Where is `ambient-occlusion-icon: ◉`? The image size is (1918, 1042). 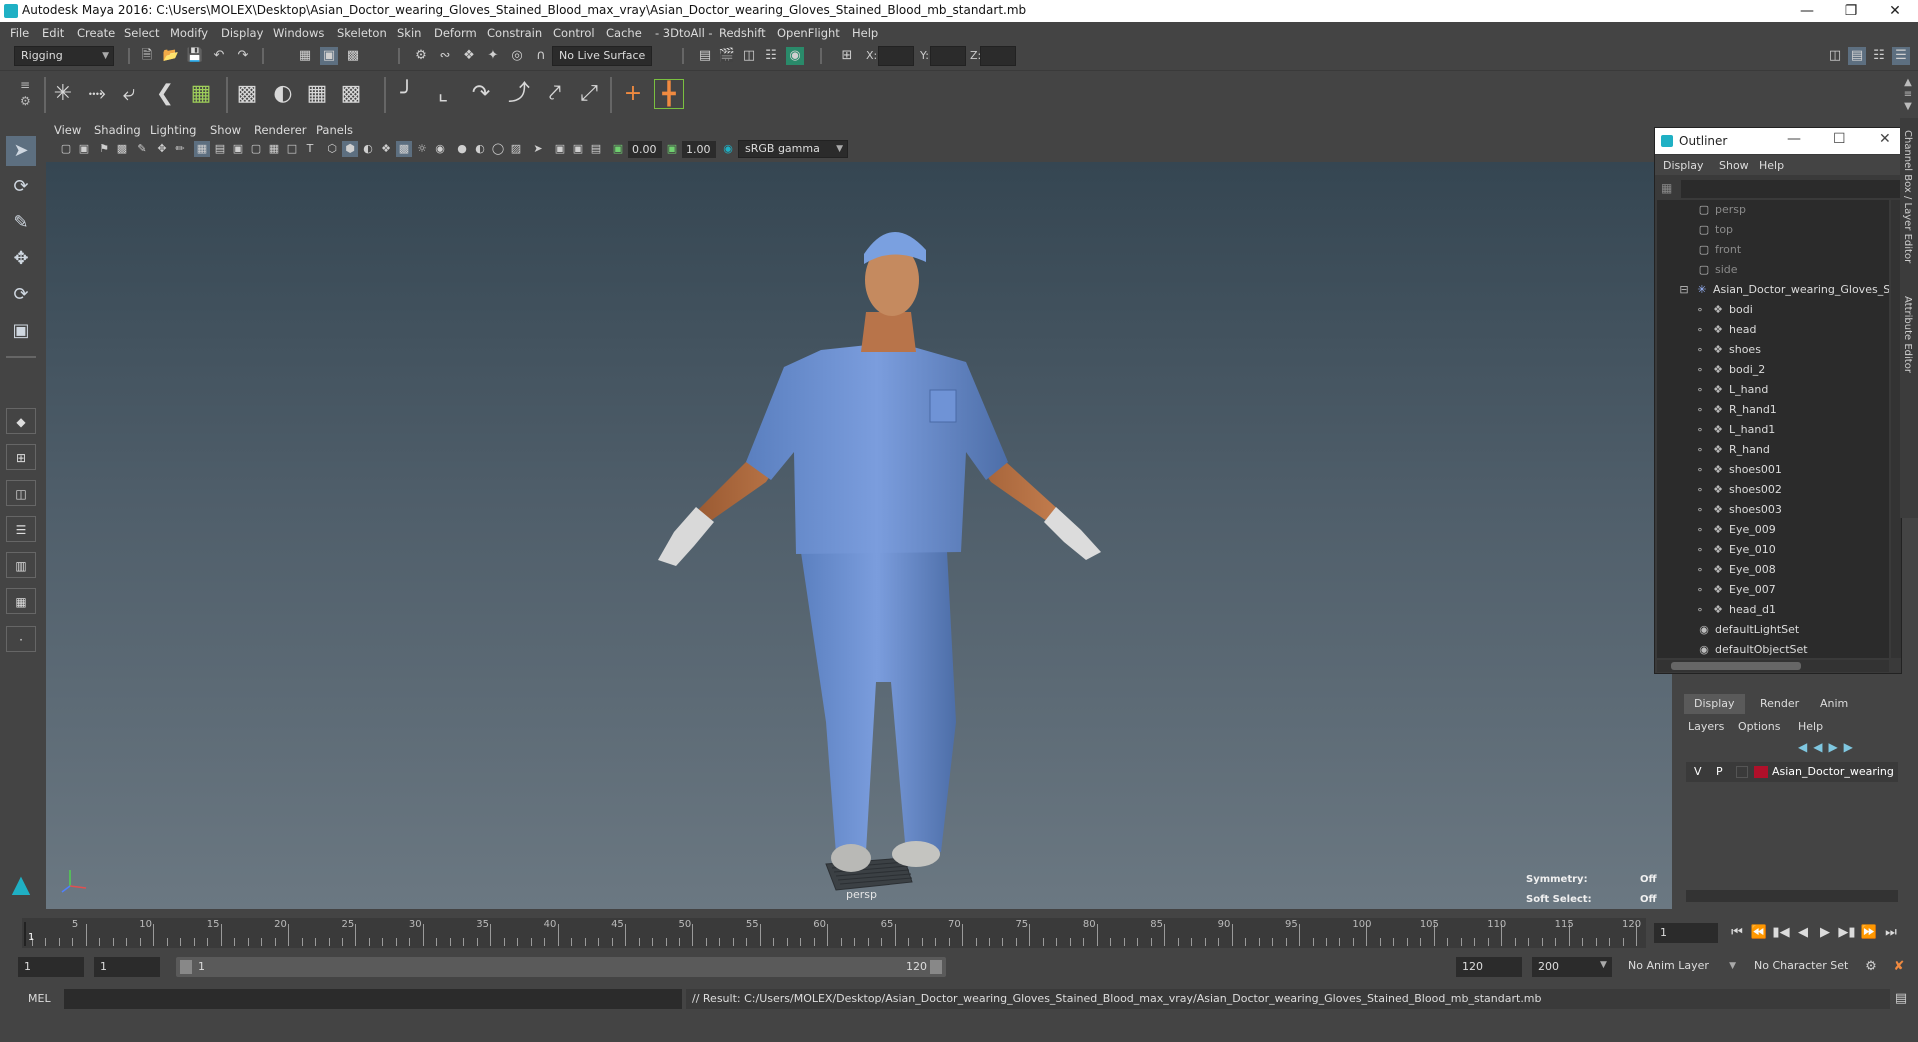
ambient-occlusion-icon: ◉ is located at coordinates (440, 149).